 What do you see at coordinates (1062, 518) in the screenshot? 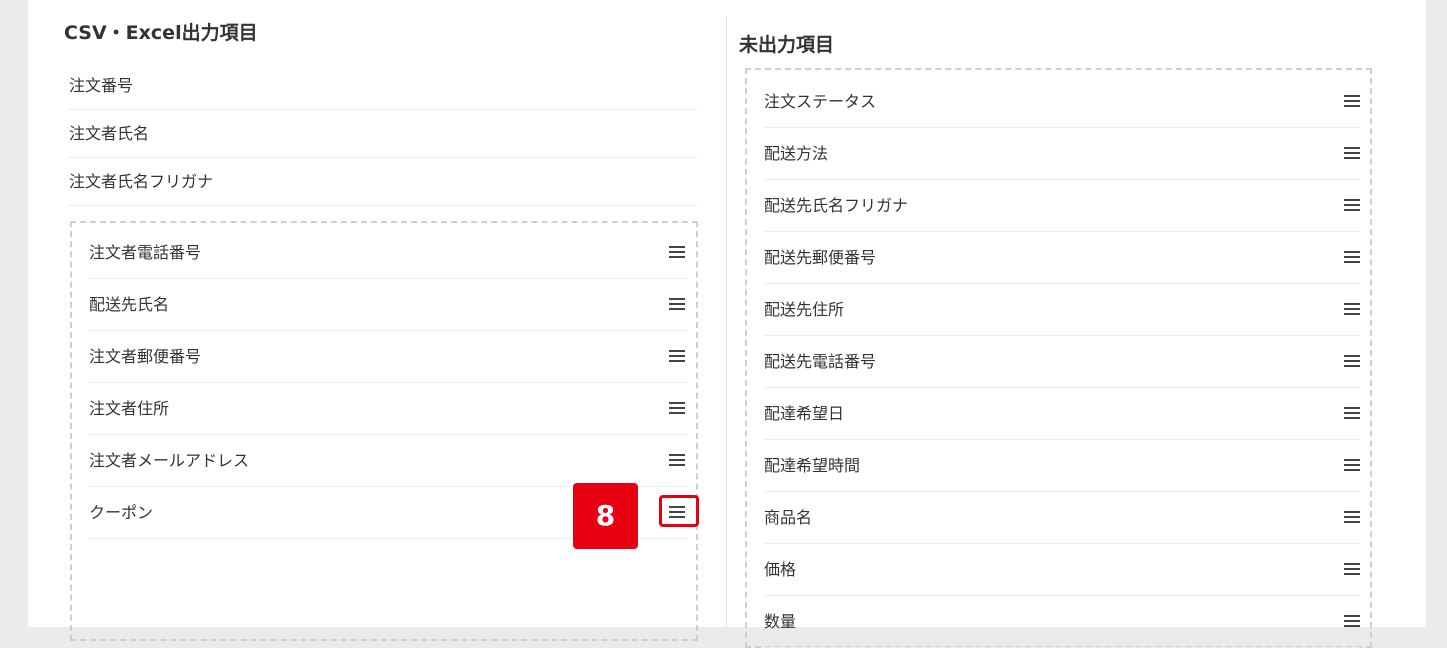
I see `sortable-item: 商品名` at bounding box center [1062, 518].